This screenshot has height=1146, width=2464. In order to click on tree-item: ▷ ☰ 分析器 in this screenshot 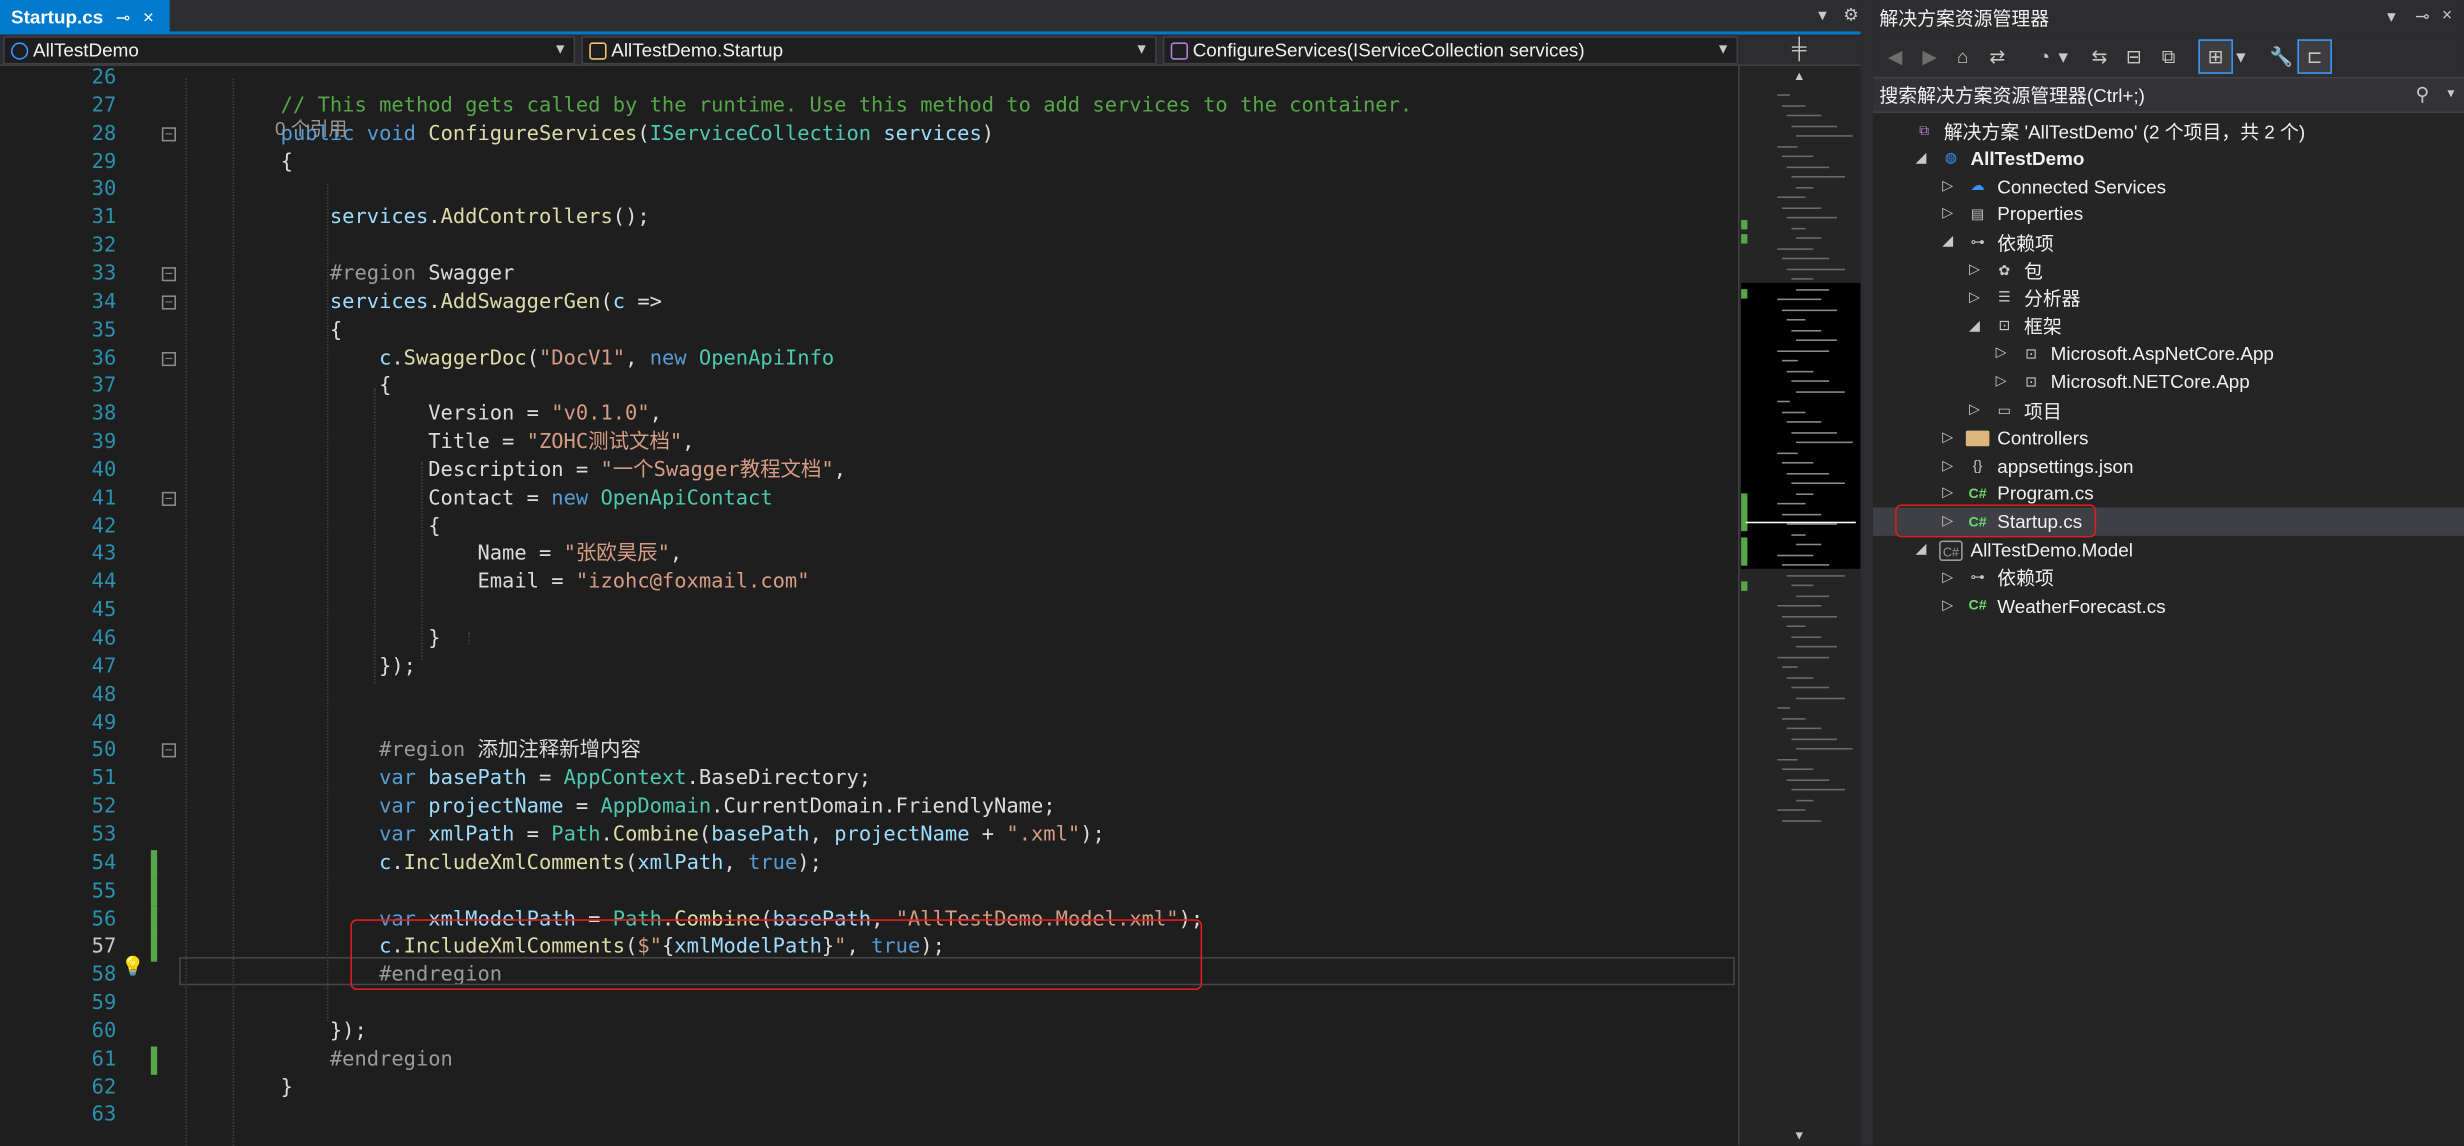, I will do `click(1977, 298)`.